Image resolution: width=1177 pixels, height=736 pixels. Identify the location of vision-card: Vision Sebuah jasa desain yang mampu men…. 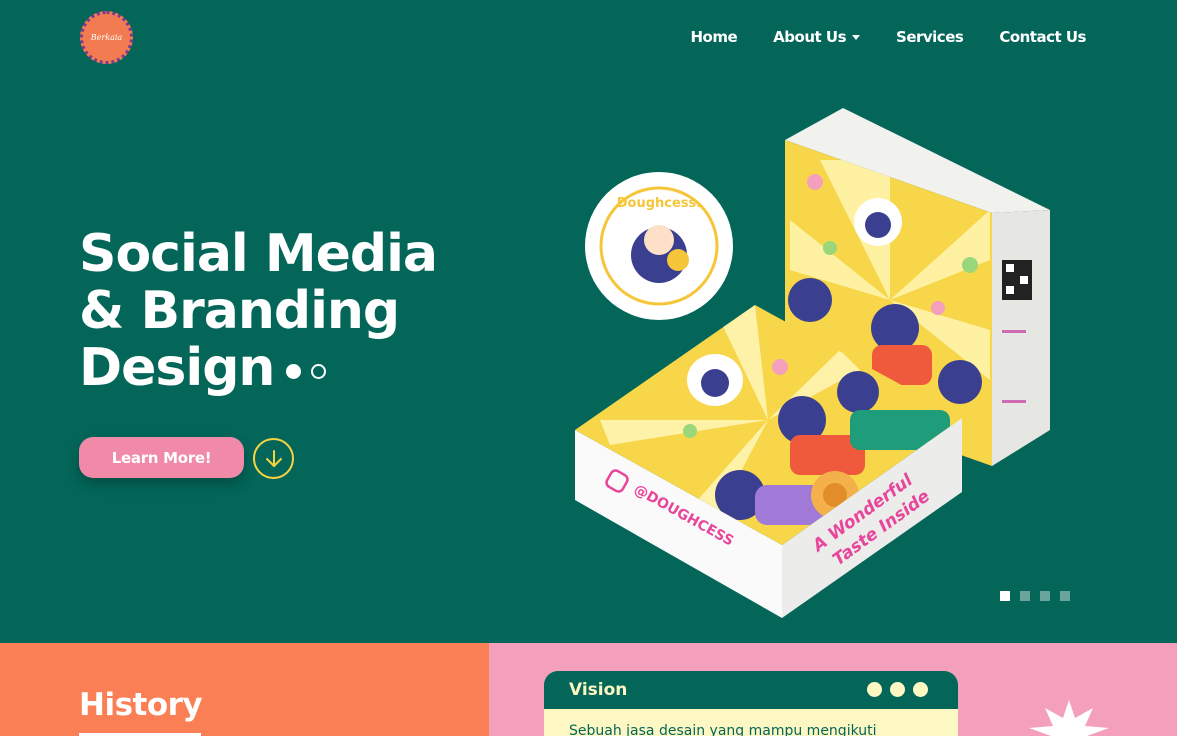
(751, 703).